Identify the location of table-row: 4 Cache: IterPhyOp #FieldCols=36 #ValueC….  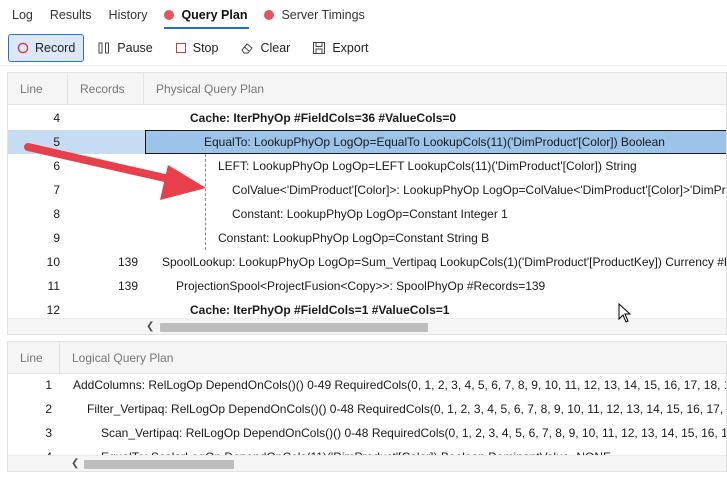
(367, 118).